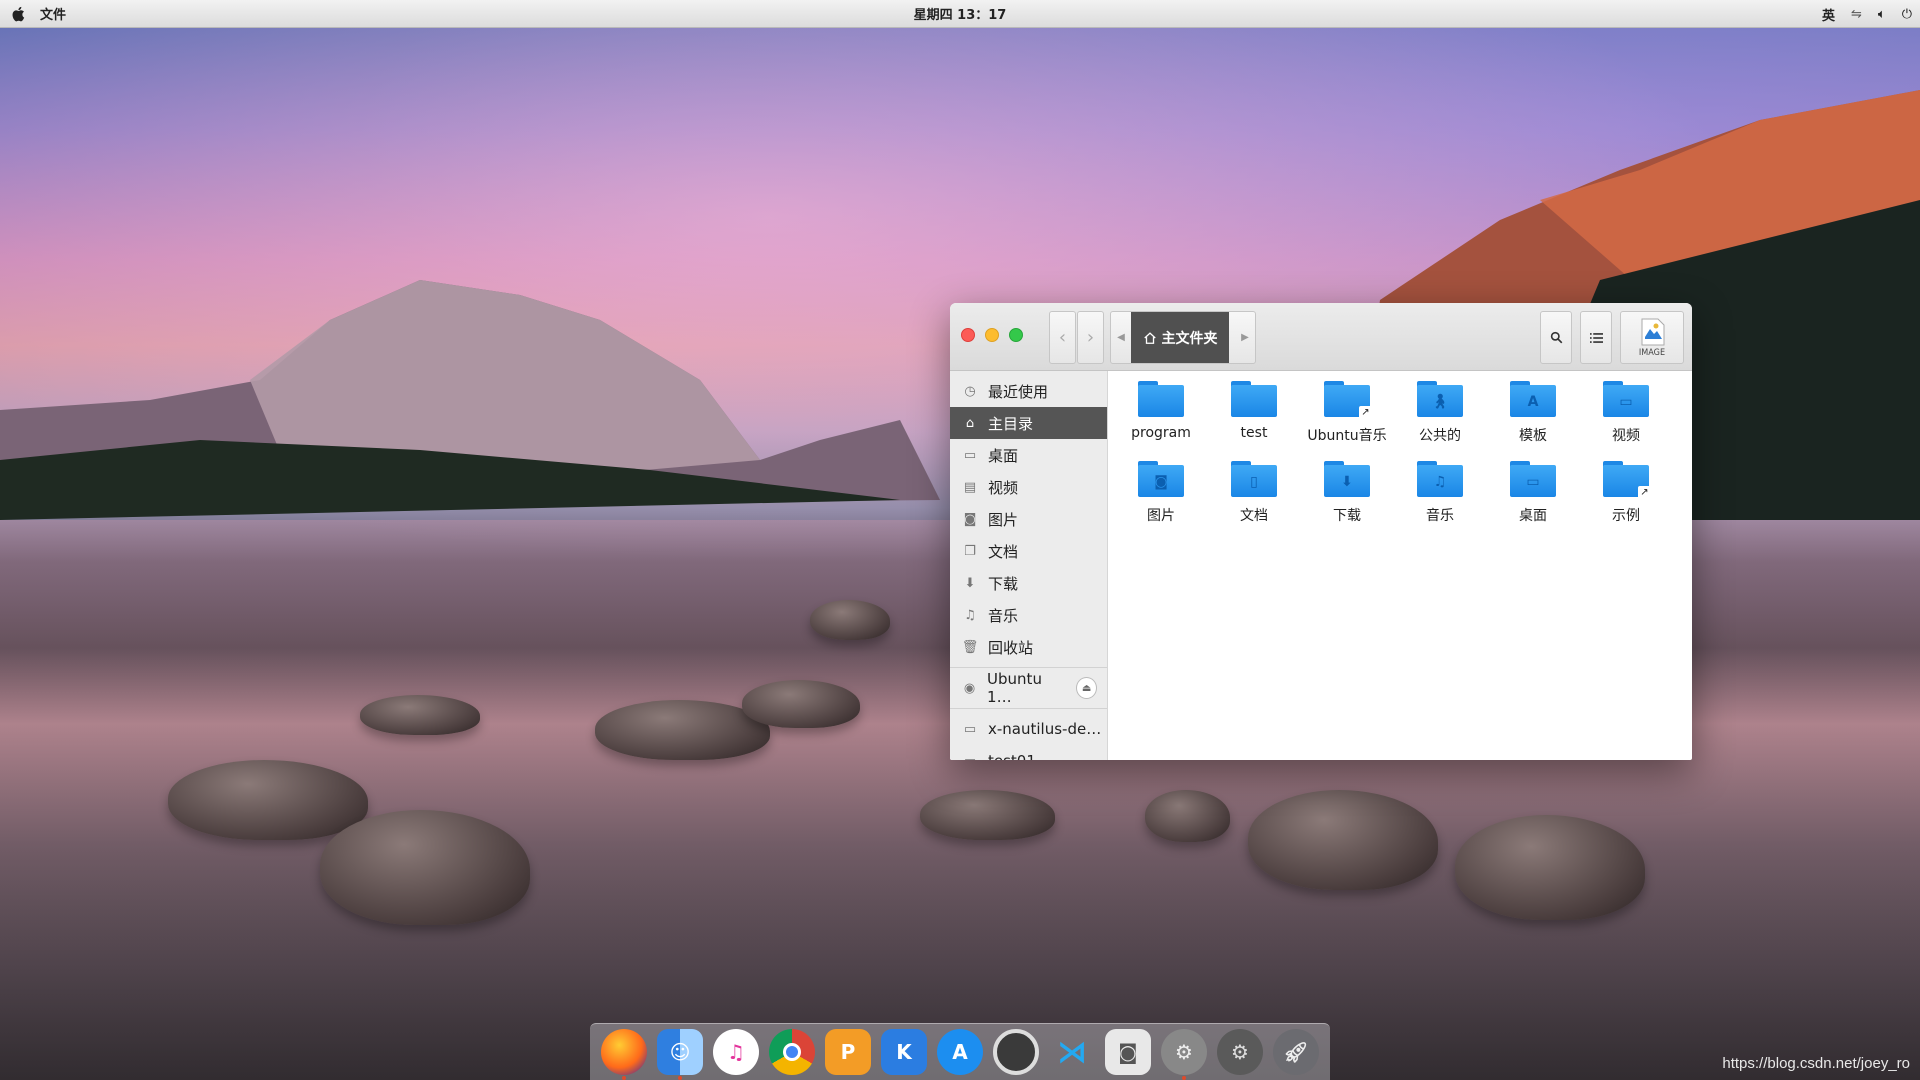 This screenshot has height=1080, width=1920. I want to click on list-view-icon, so click(1596, 337).